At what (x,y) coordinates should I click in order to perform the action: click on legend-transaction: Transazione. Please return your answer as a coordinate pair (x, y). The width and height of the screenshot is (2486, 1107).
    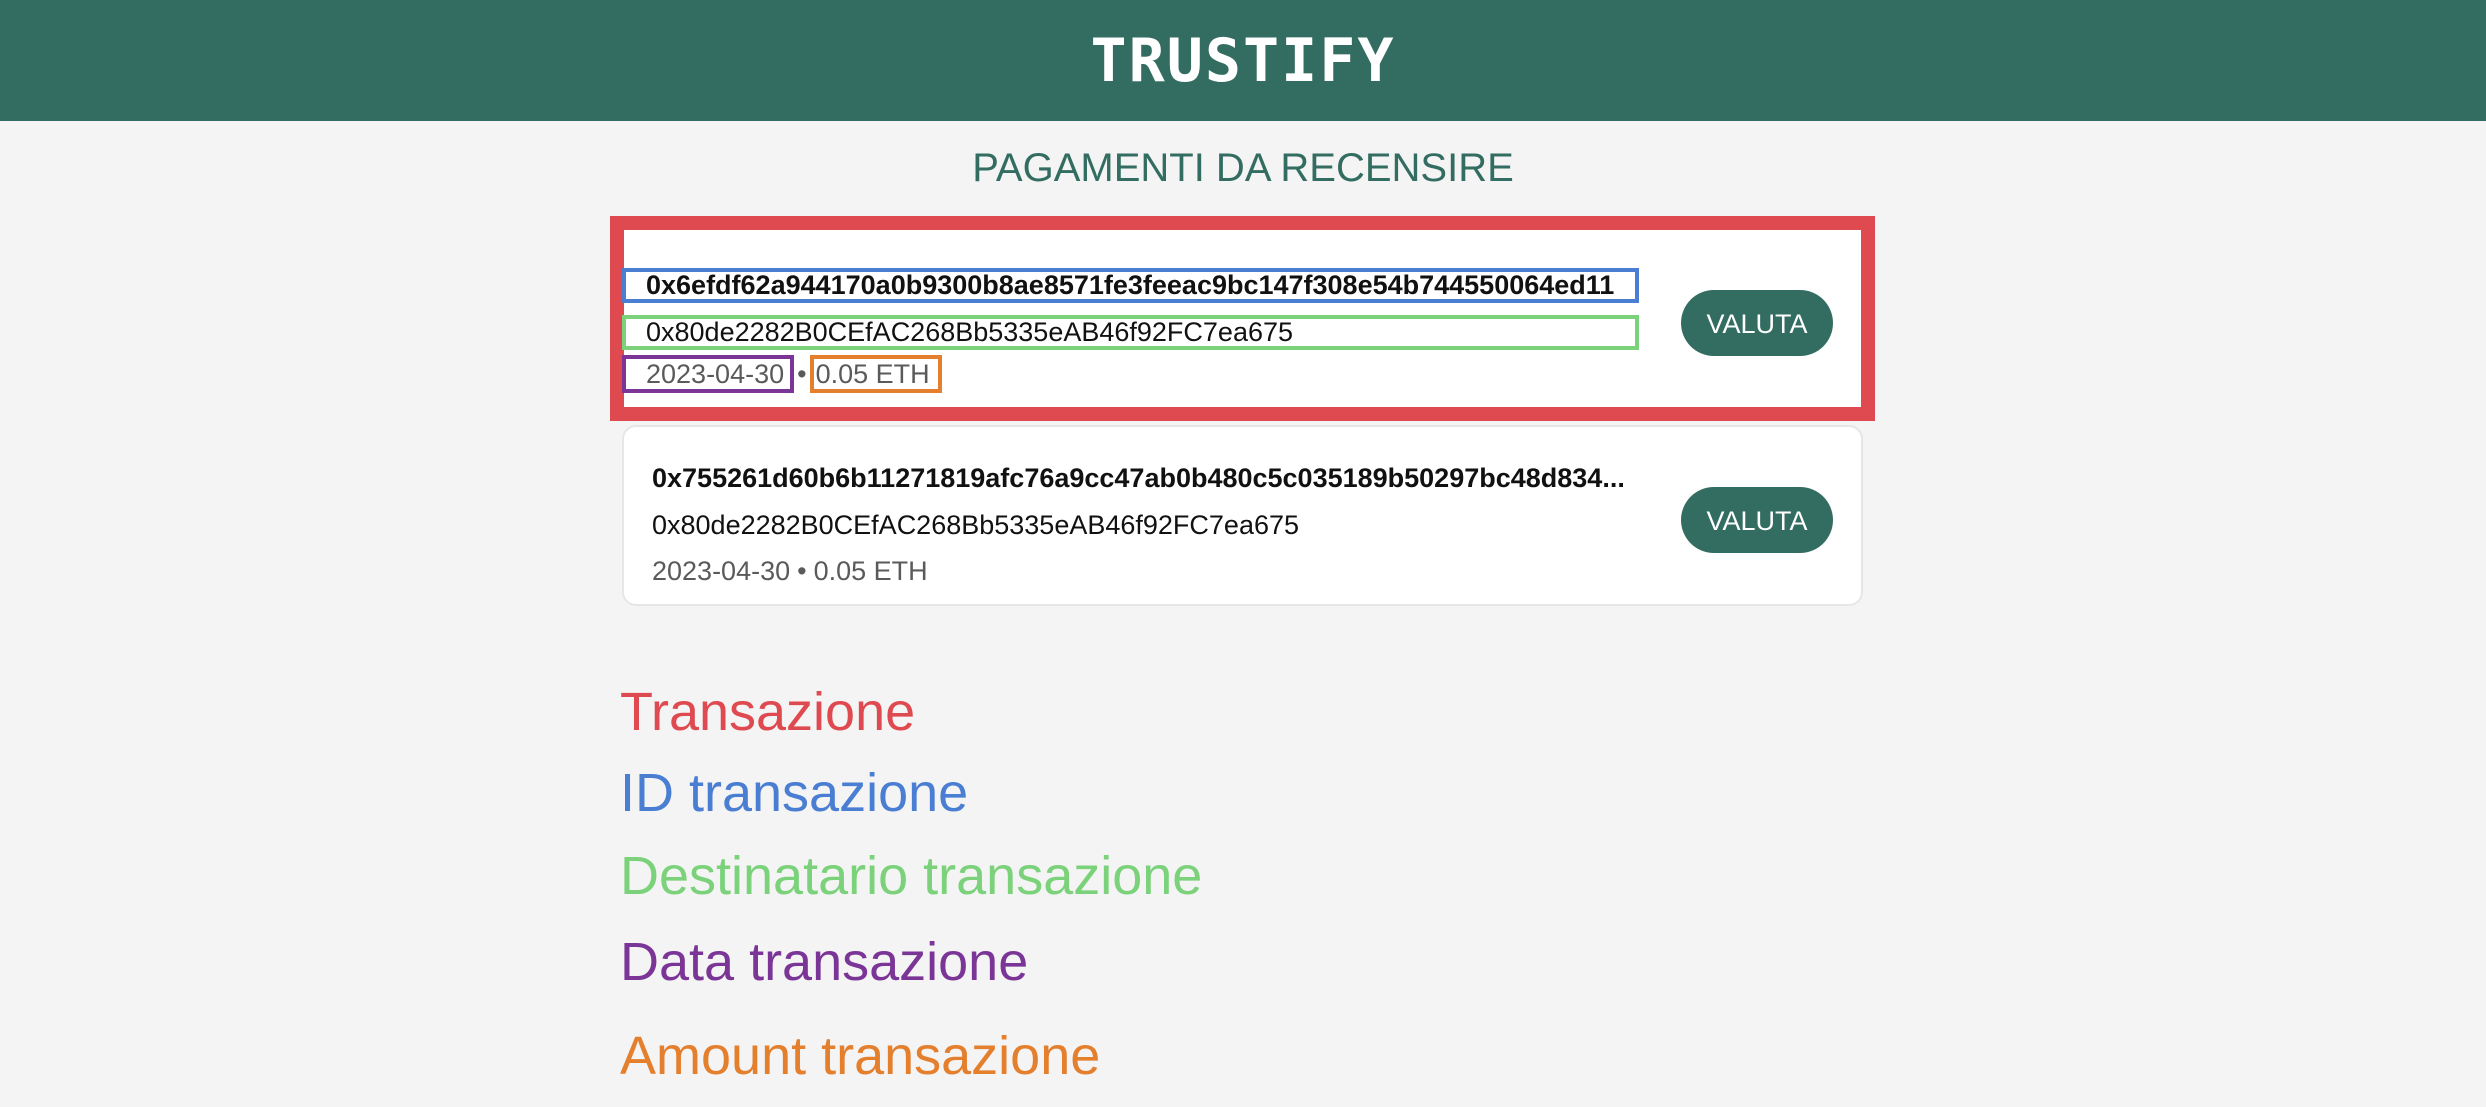
    Looking at the image, I should click on (768, 712).